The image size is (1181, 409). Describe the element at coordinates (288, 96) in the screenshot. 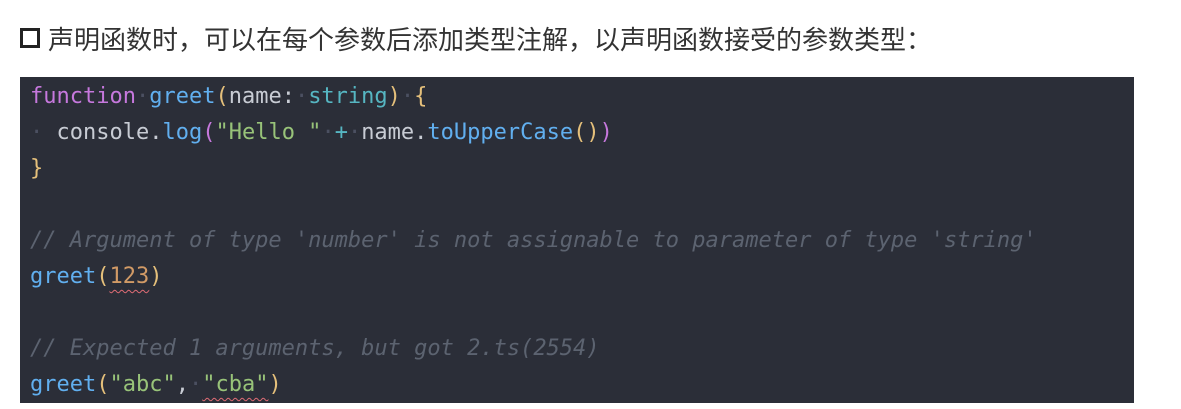

I see `colon: :` at that location.